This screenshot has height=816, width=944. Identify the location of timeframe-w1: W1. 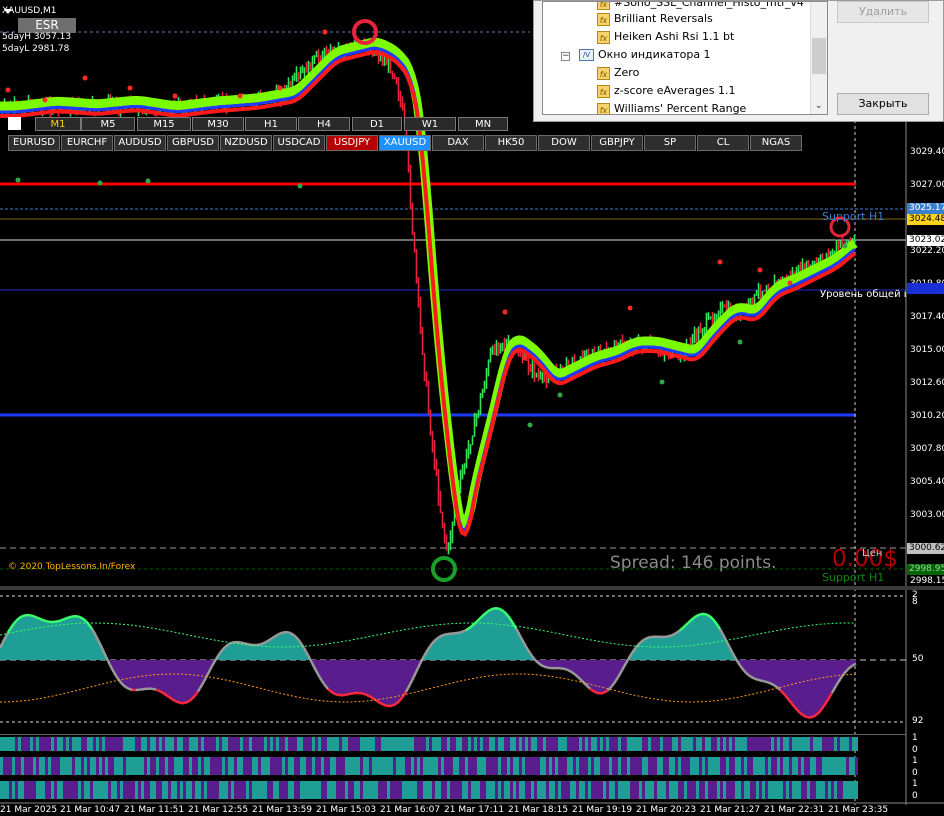
(430, 124).